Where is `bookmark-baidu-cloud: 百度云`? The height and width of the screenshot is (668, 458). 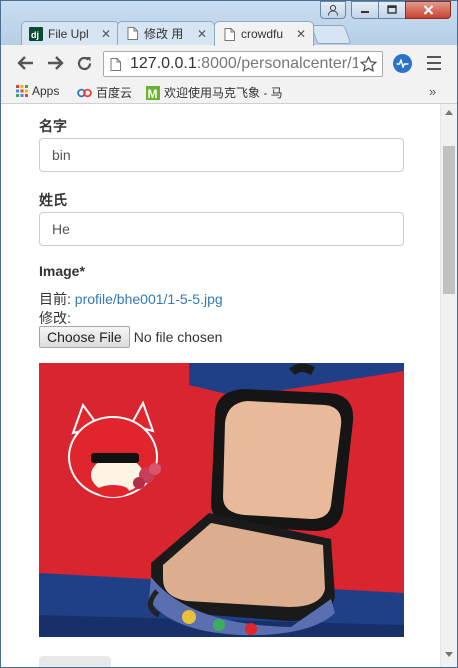 bookmark-baidu-cloud: 百度云 is located at coordinates (104, 92).